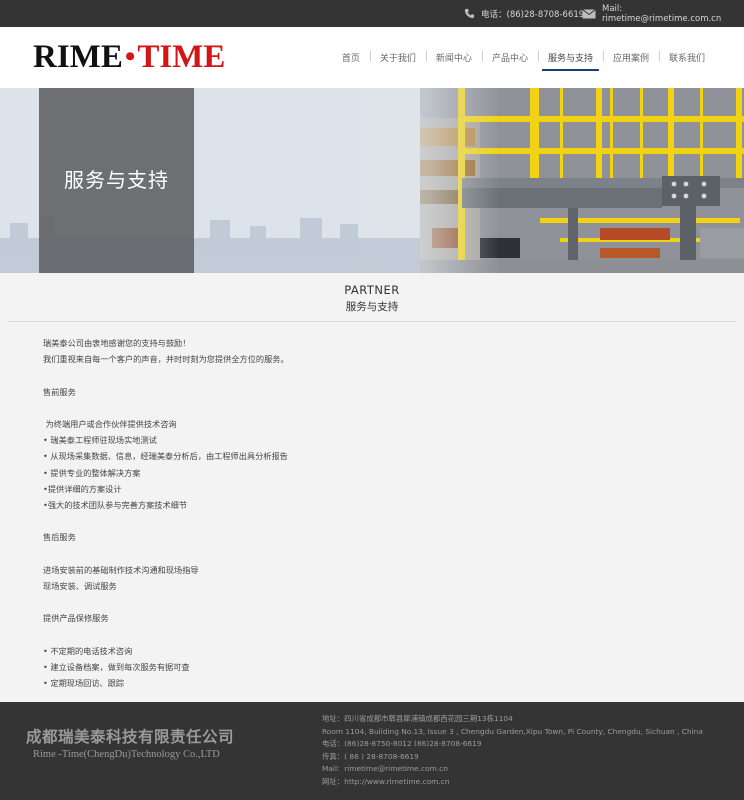  What do you see at coordinates (59, 391) in the screenshot?
I see `content-line: 售前服务` at bounding box center [59, 391].